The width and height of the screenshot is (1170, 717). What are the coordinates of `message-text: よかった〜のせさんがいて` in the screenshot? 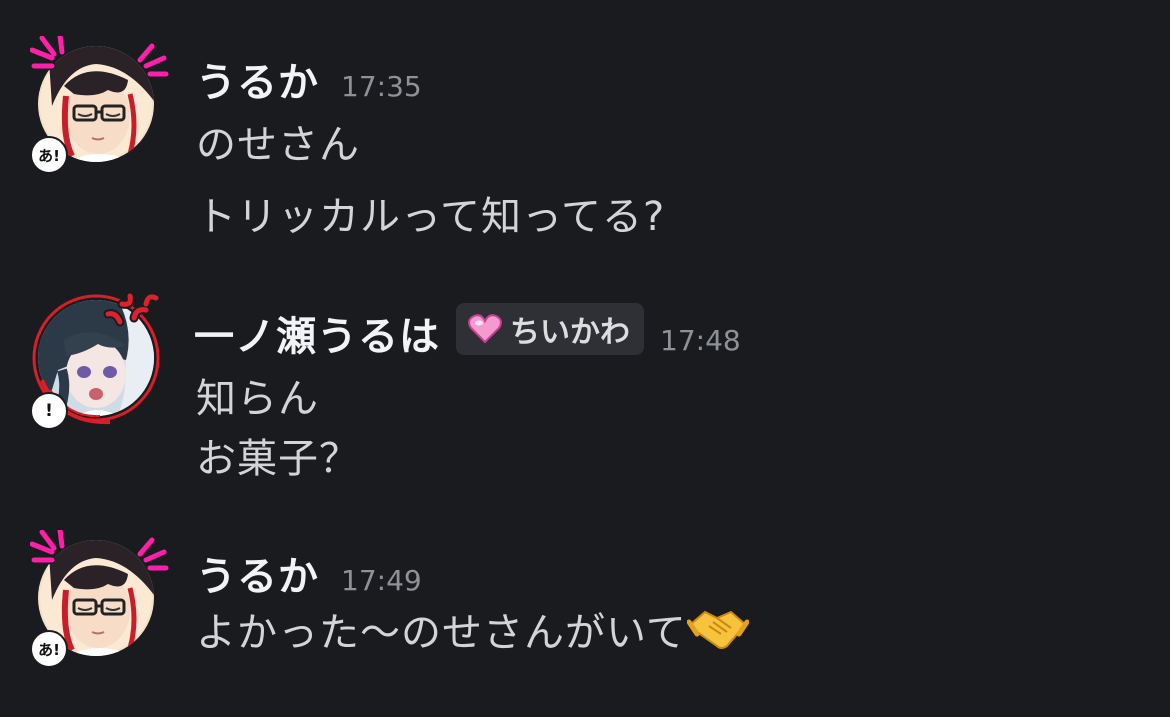 It's located at (472, 629).